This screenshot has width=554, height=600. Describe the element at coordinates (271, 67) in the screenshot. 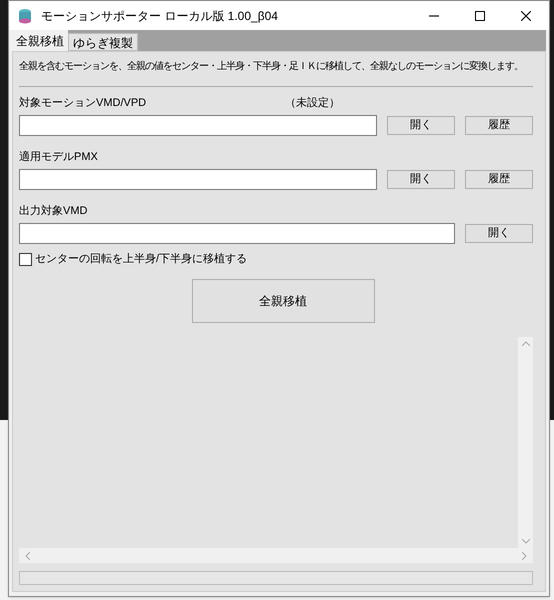

I see `description-text: 全親を含むモーションを、全親の値をセンター・上半身・下半身・足ＩＫに移植して、全親なしのモーションに変換します。` at that location.